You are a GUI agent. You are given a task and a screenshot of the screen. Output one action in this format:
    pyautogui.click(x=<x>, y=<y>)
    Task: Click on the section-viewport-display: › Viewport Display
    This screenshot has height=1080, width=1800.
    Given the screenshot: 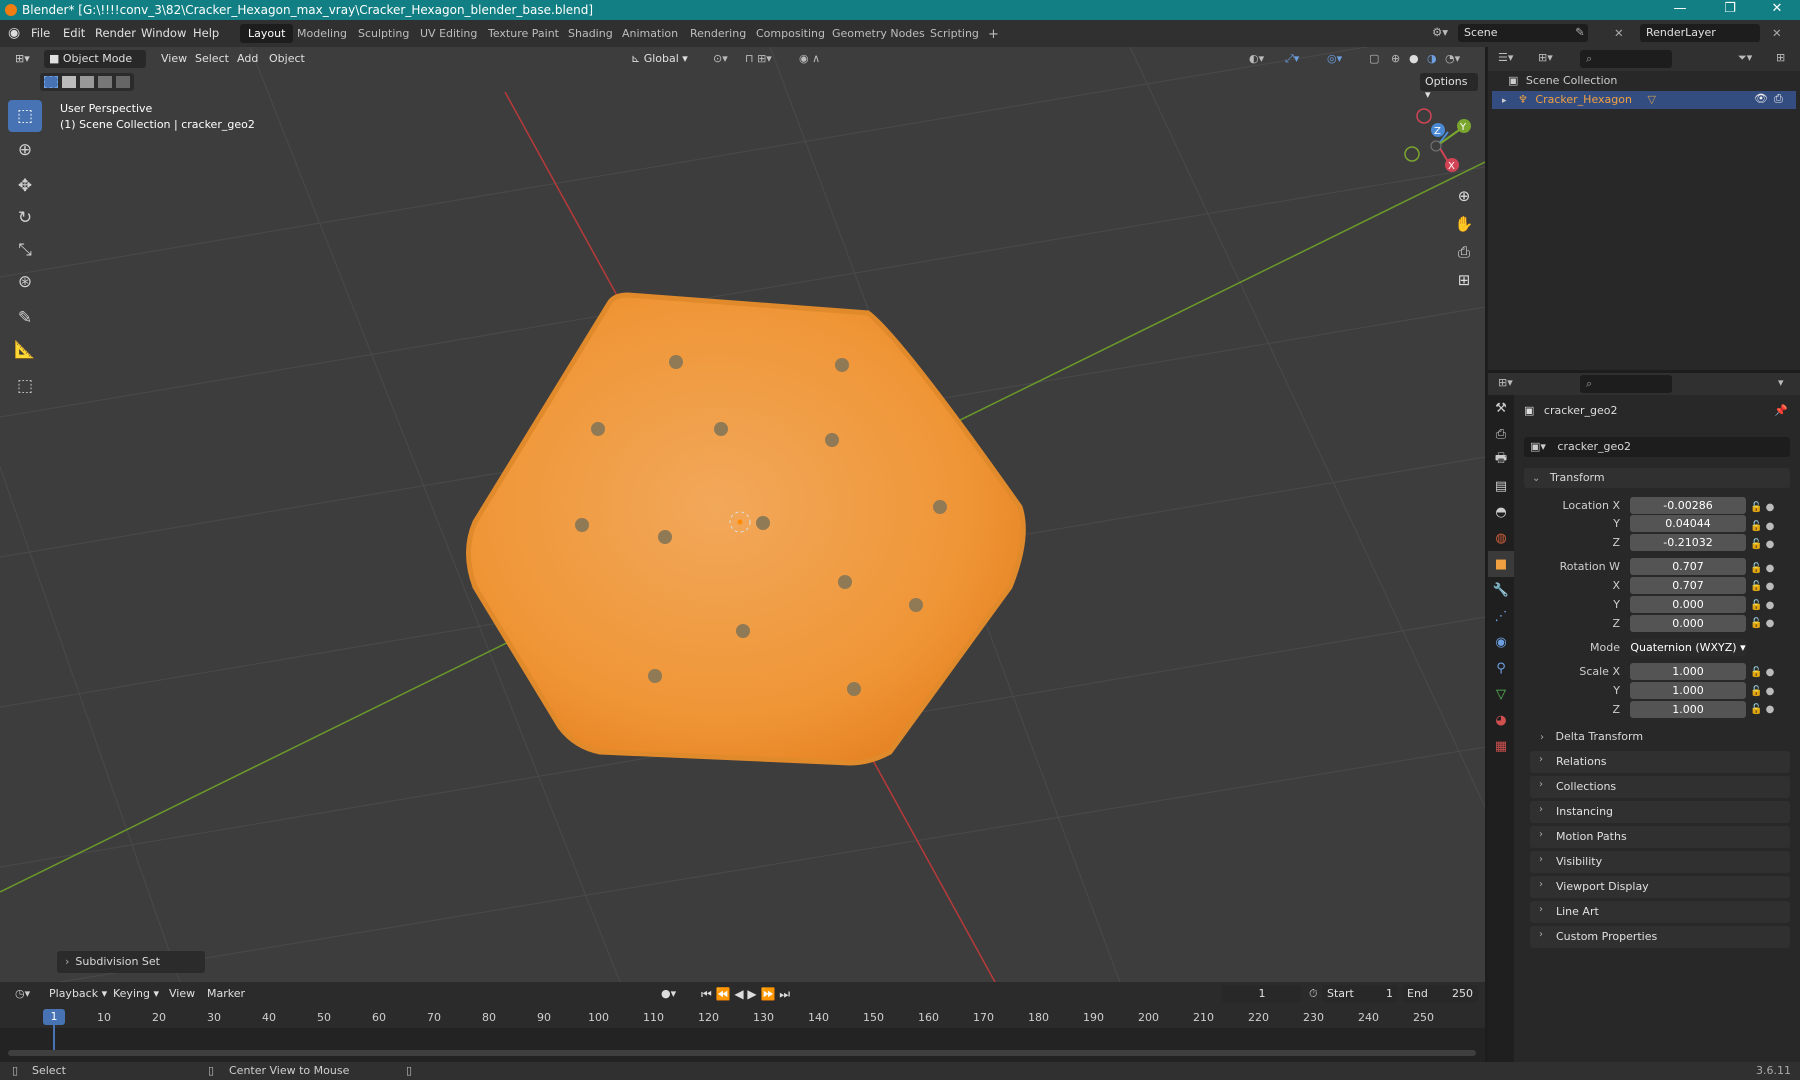 What is the action you would take?
    pyautogui.click(x=1660, y=887)
    